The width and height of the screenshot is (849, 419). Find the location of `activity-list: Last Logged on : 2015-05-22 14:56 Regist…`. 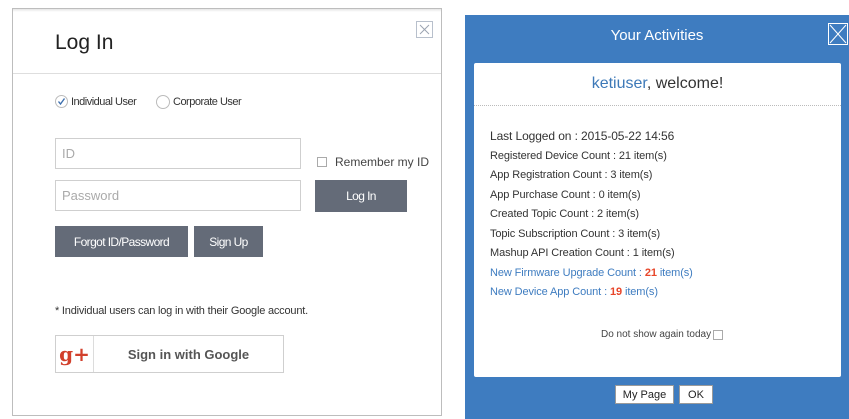

activity-list: Last Logged on : 2015-05-22 14:56 Regist… is located at coordinates (591, 215).